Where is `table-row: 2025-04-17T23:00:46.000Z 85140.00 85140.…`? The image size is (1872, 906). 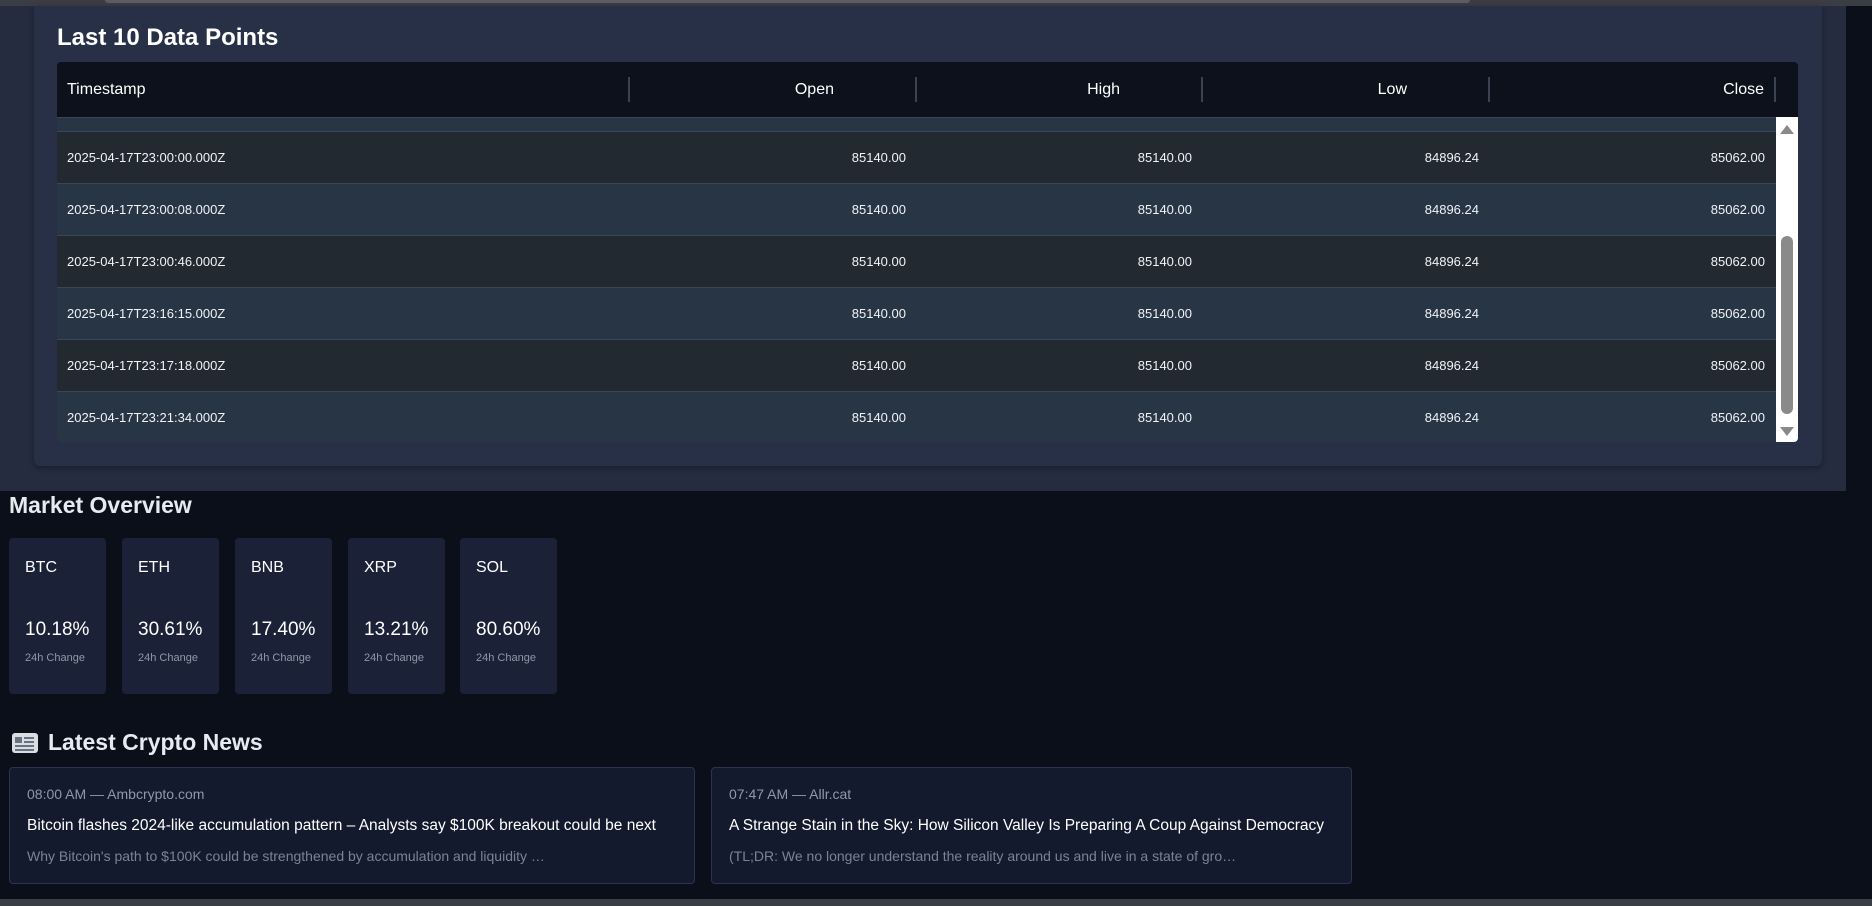
table-row: 2025-04-17T23:00:46.000Z 85140.00 85140.… is located at coordinates (916, 261).